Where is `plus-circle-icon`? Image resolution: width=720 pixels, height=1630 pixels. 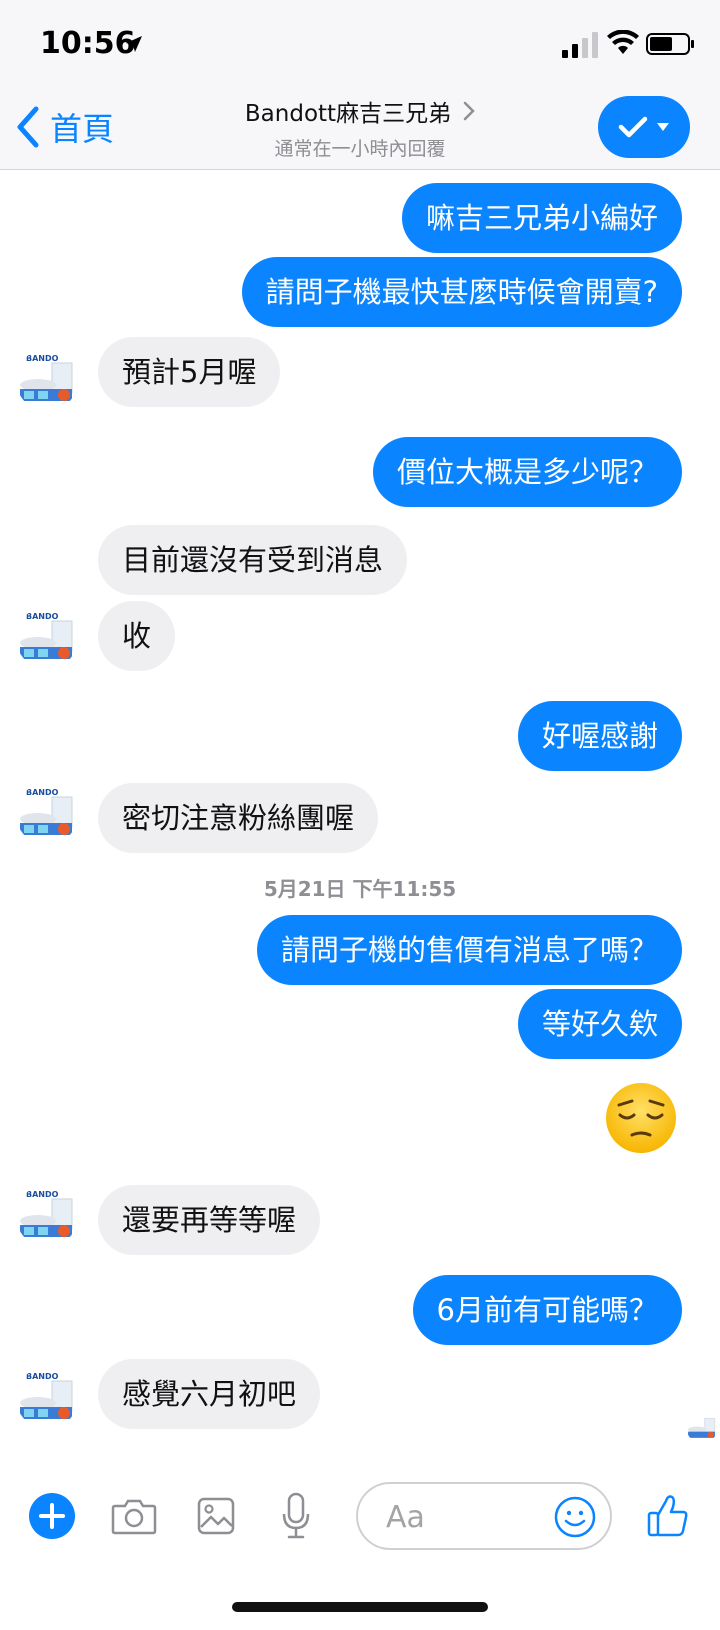 plus-circle-icon is located at coordinates (52, 1516).